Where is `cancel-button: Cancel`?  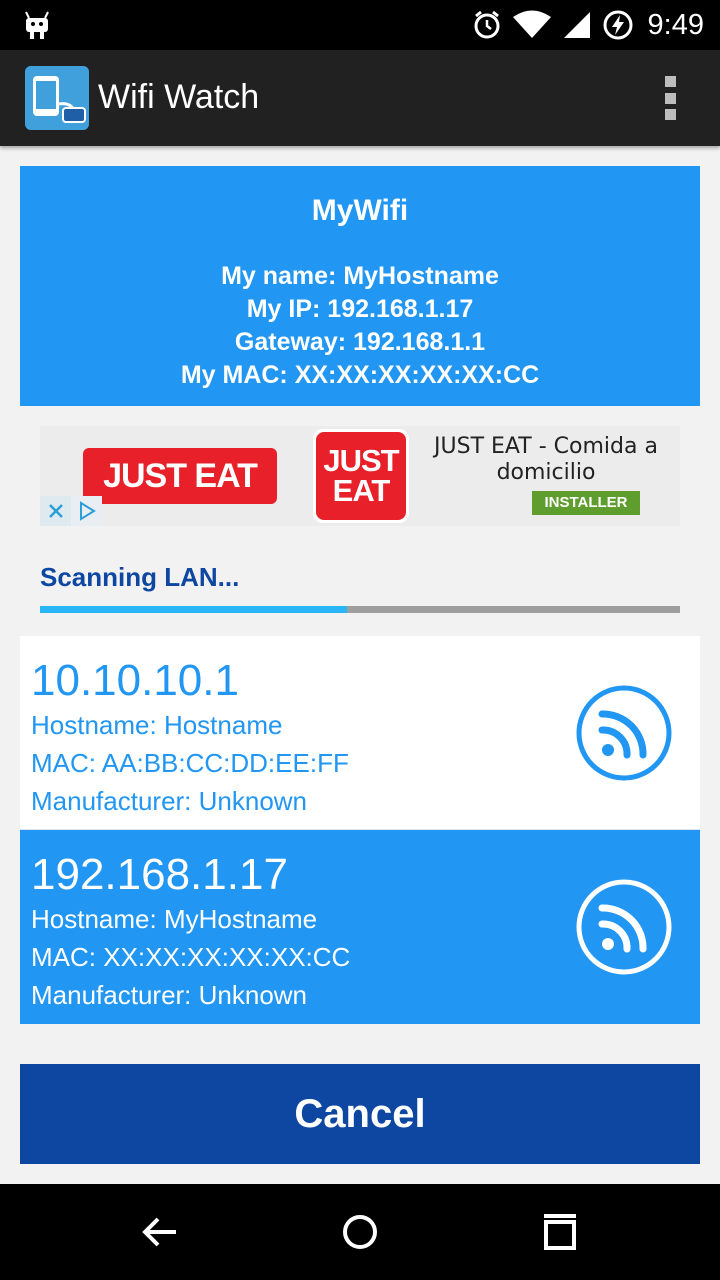 cancel-button: Cancel is located at coordinates (360, 1114).